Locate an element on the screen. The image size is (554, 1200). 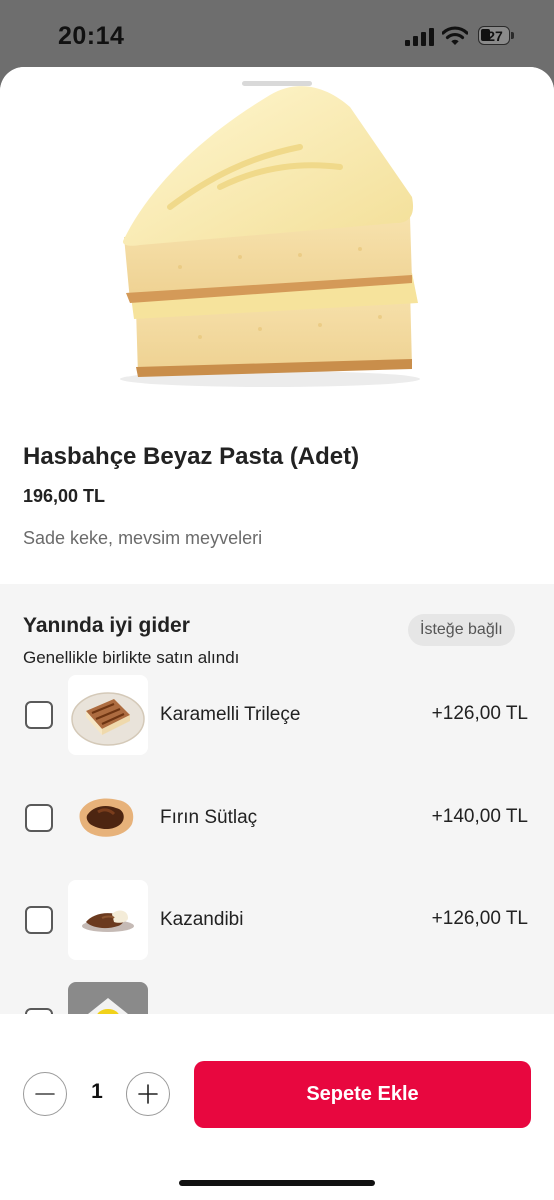
addon-item: Kazandibi +126,00 TL is located at coordinates (277, 920).